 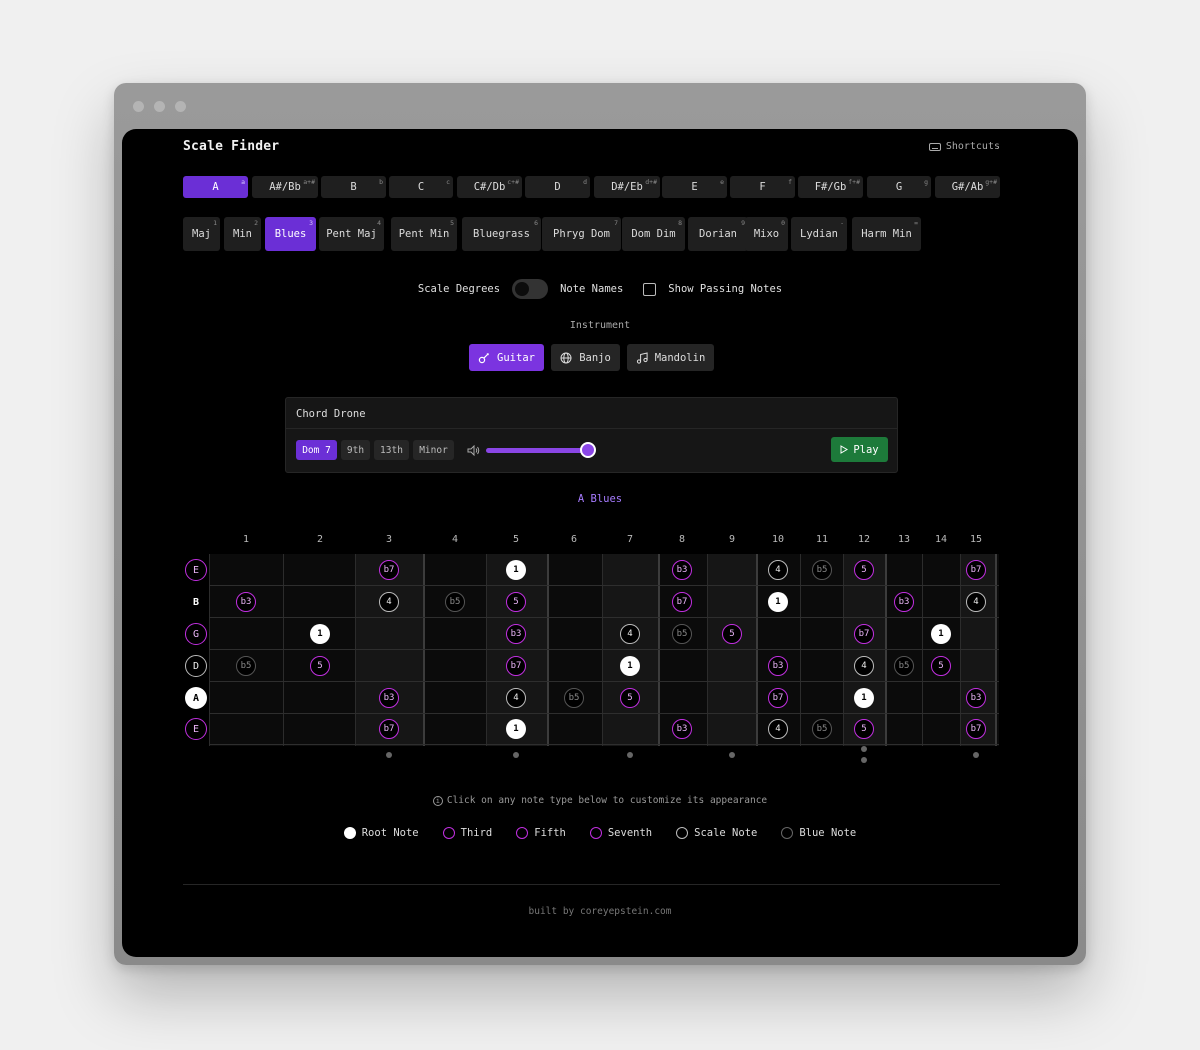 What do you see at coordinates (196, 602) in the screenshot?
I see `open-string-1: B` at bounding box center [196, 602].